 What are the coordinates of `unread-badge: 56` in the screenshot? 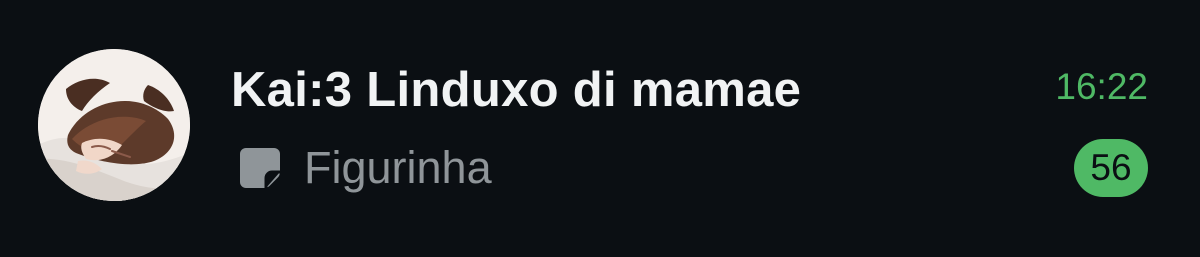 It's located at (1111, 168).